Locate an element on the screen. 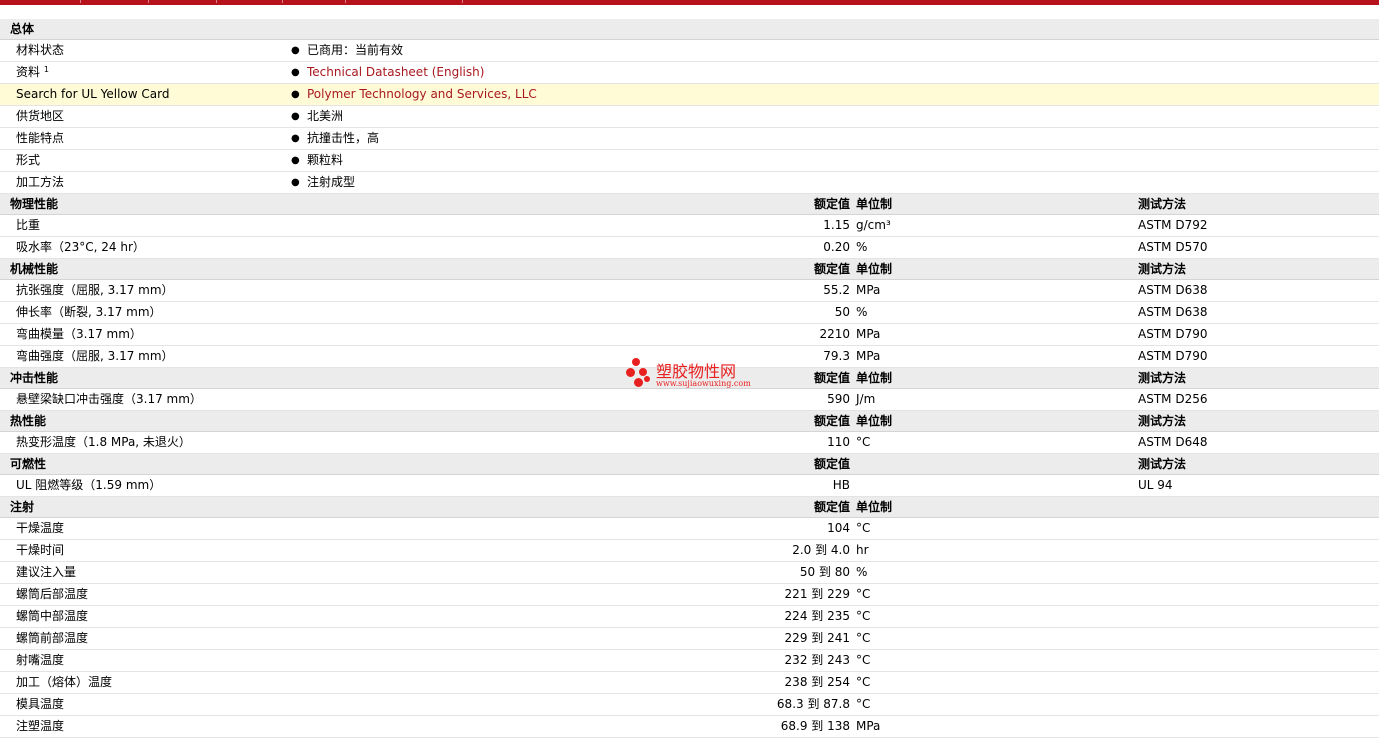 Image resolution: width=1379 pixels, height=748 pixels. watermark-url: www.sujiaowuxing.com is located at coordinates (703, 383).